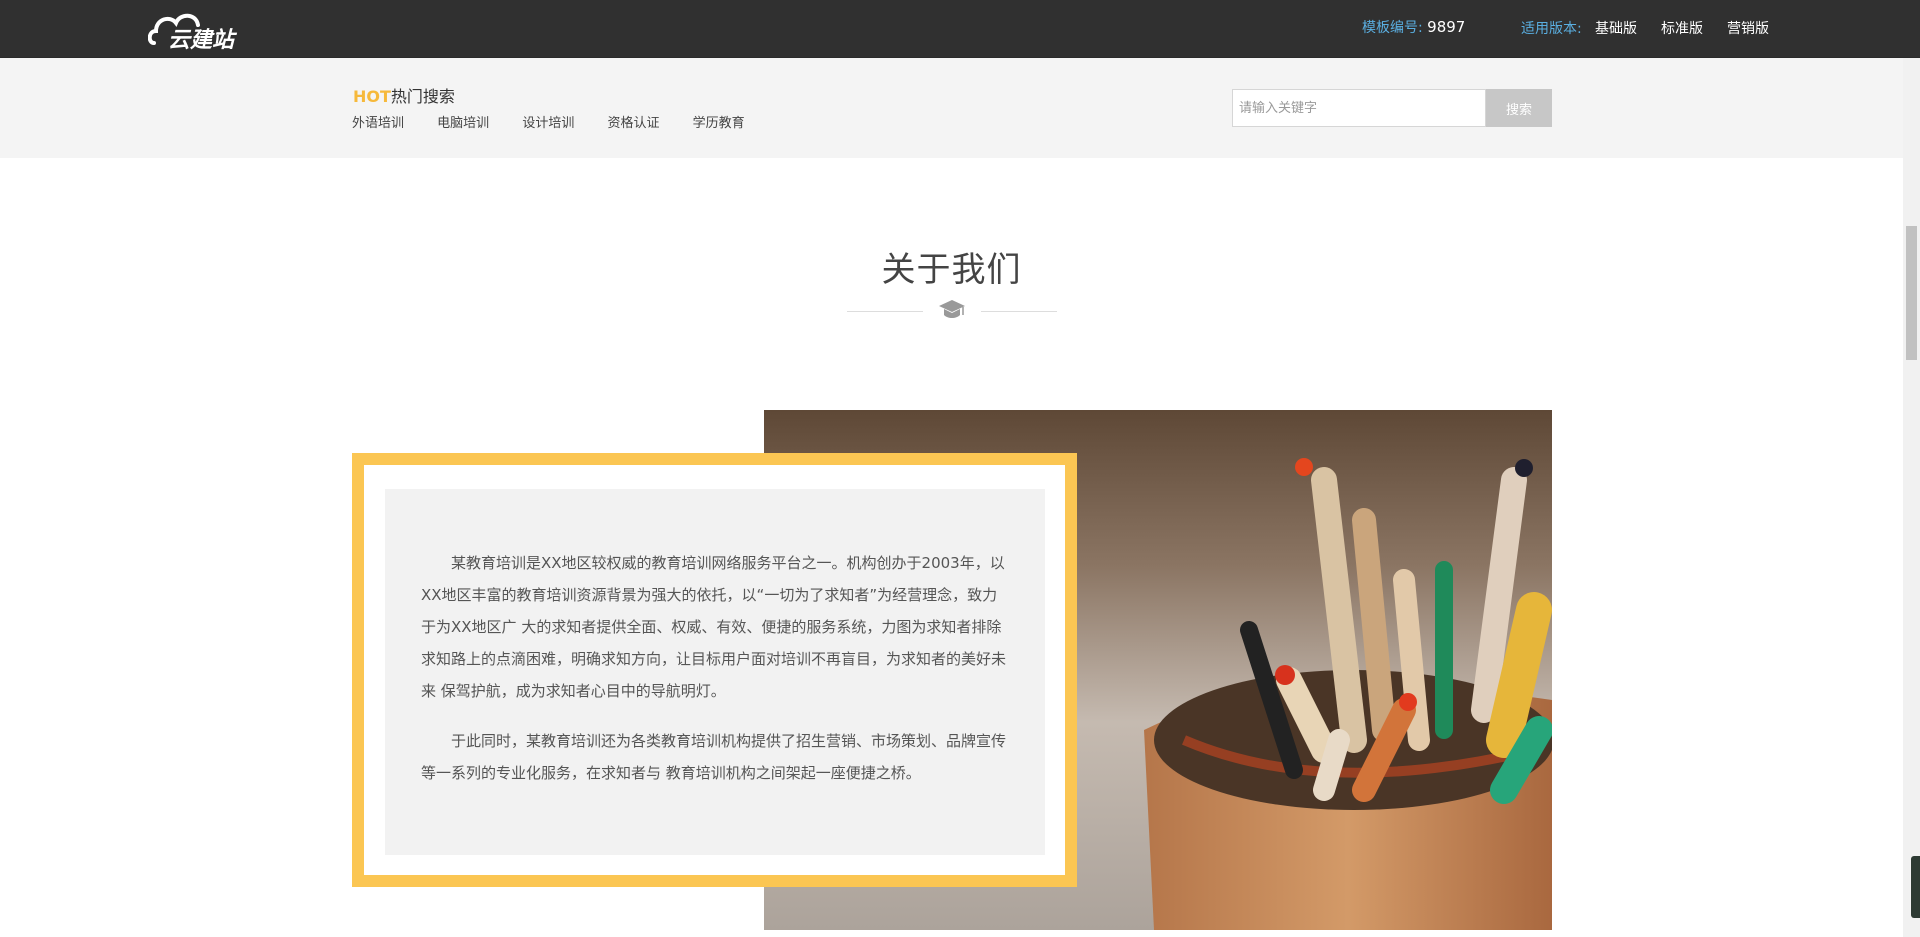 The width and height of the screenshot is (1920, 937). I want to click on top-bar: 云建站 模板编号: 9897 适用版本: 基础版 标准版 营销版, so click(960, 29).